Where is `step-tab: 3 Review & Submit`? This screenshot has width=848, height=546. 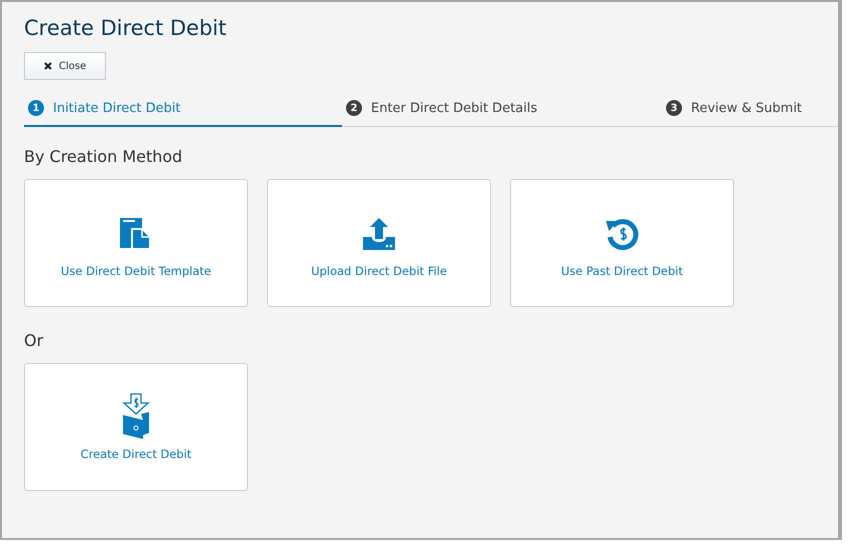 step-tab: 3 Review & Submit is located at coordinates (749, 113).